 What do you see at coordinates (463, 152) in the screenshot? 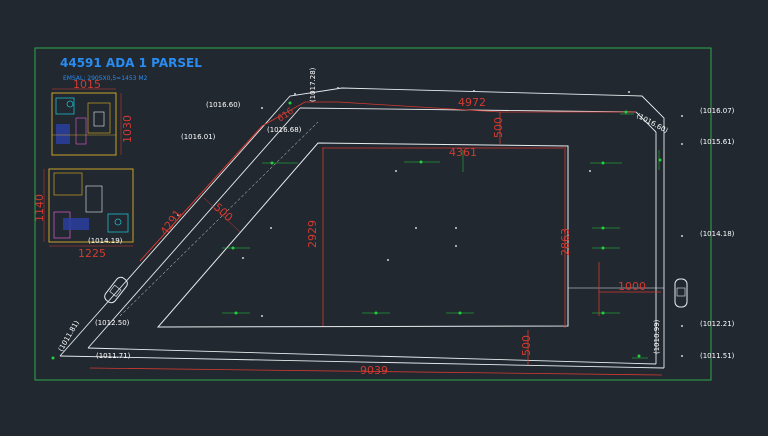
I see `dim-inner-top-length: 4361` at bounding box center [463, 152].